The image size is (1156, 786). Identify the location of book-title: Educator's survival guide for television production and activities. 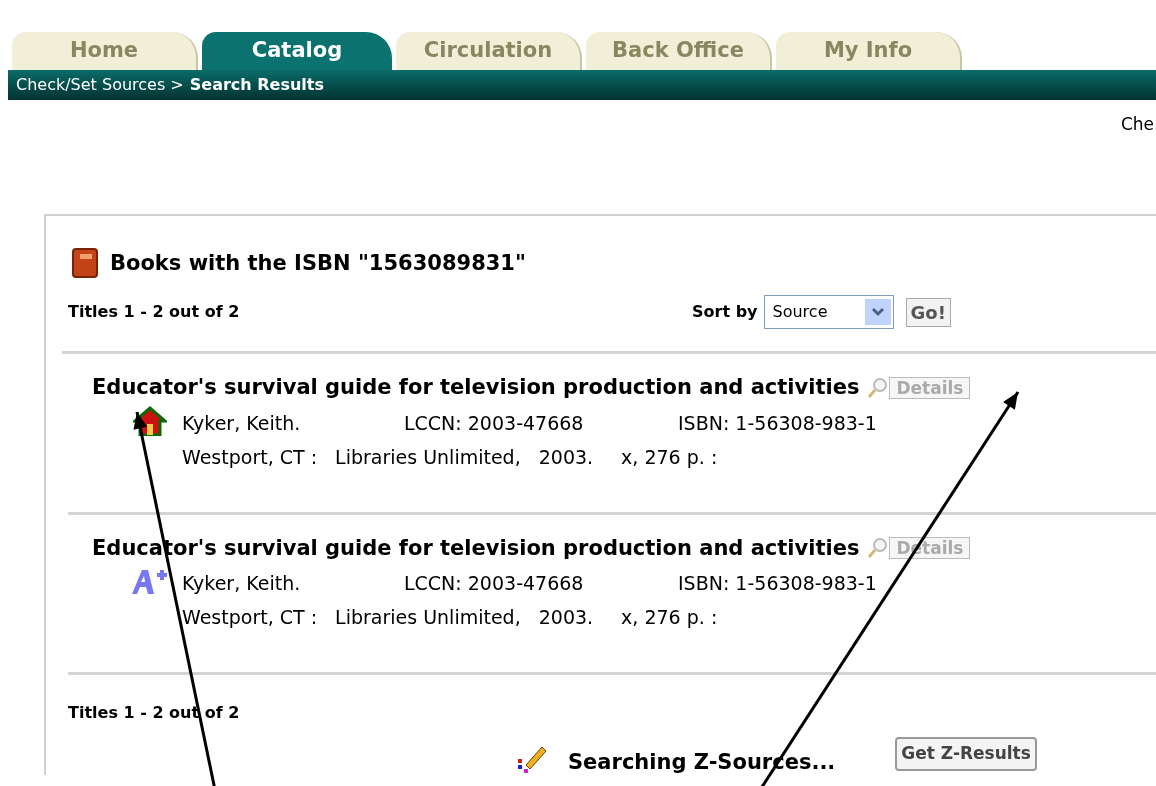
(476, 387).